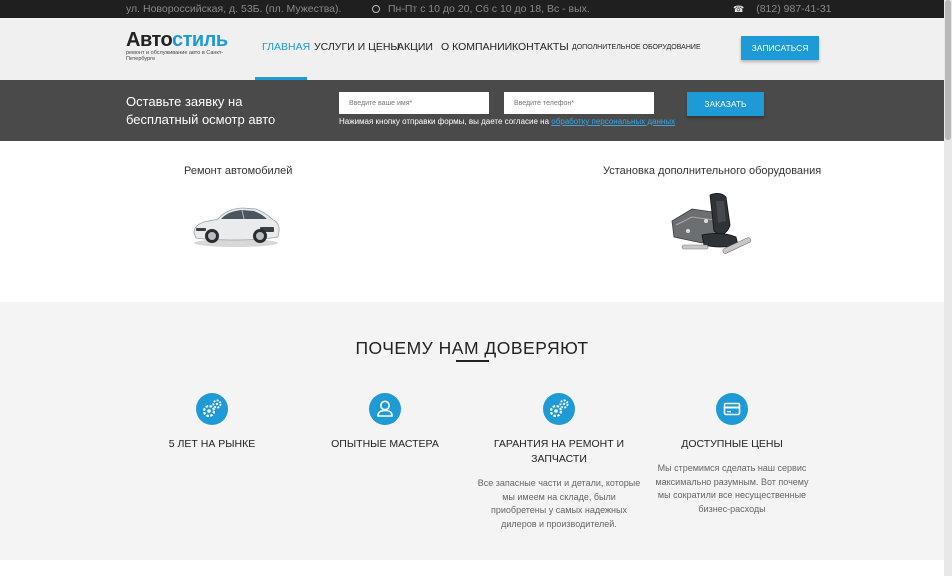 Image resolution: width=952 pixels, height=576 pixels. I want to click on seat-equipment-image, so click(708, 226).